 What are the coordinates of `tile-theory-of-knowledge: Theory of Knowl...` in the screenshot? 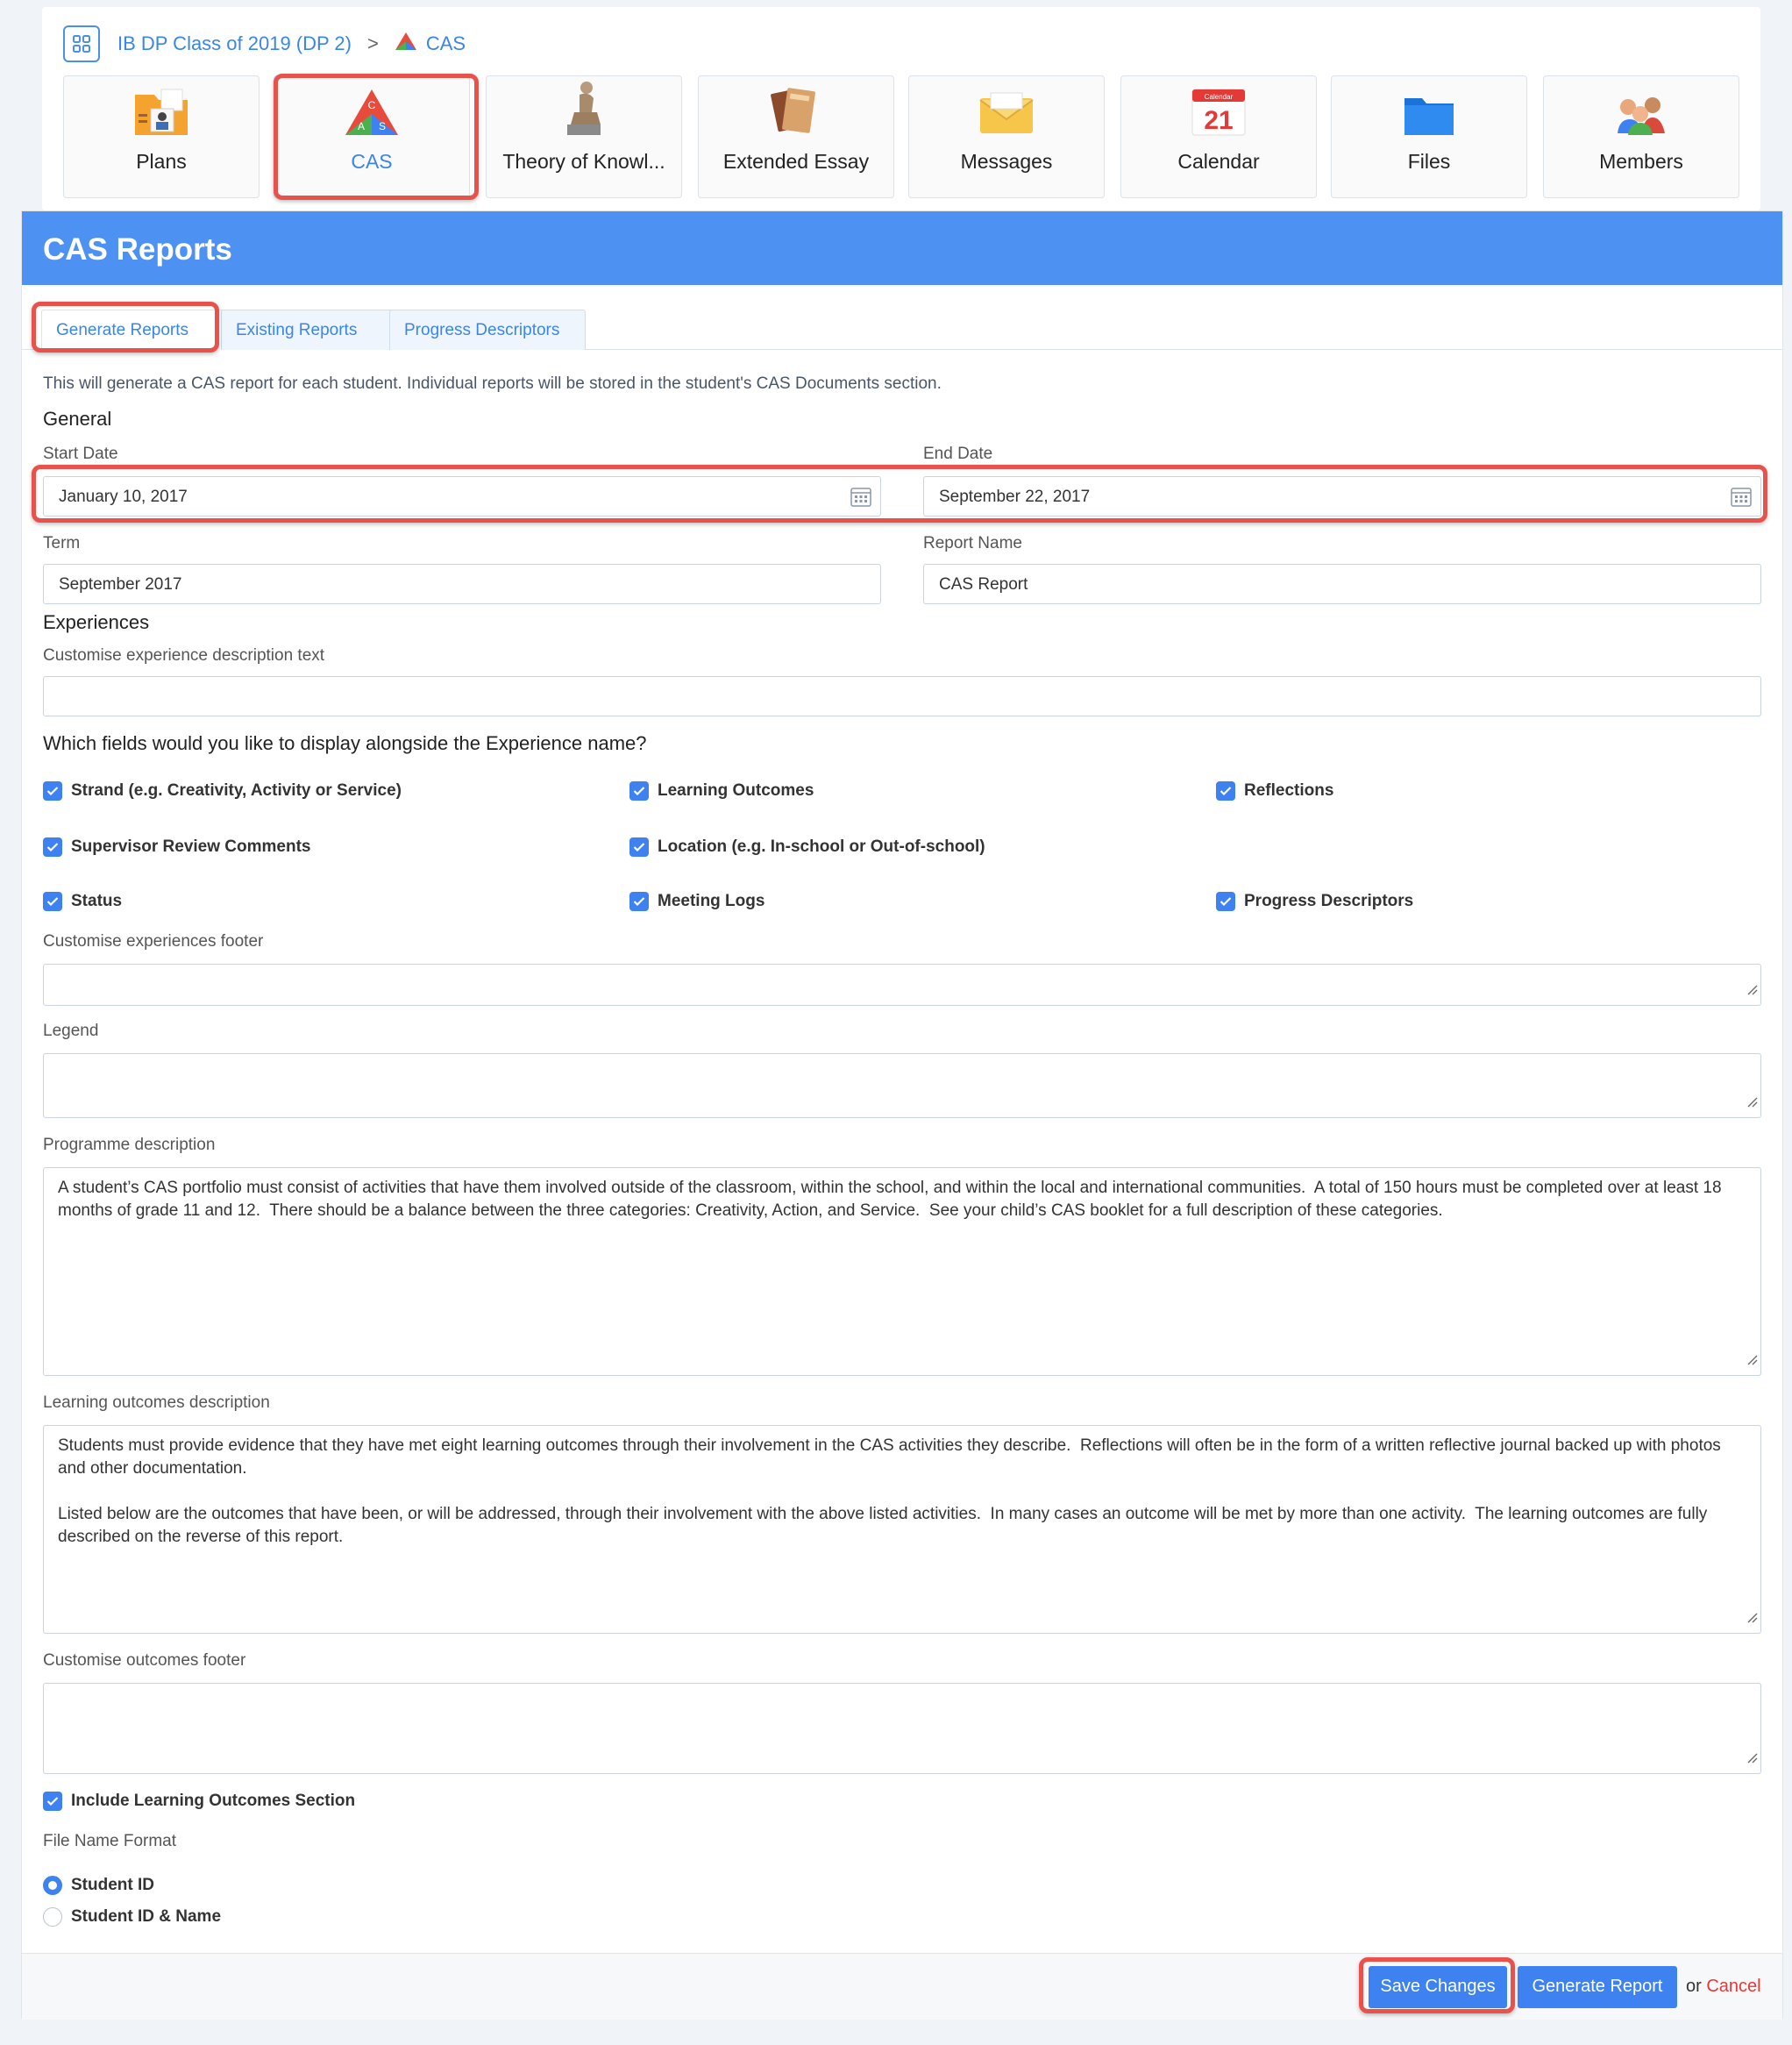 It's located at (584, 136).